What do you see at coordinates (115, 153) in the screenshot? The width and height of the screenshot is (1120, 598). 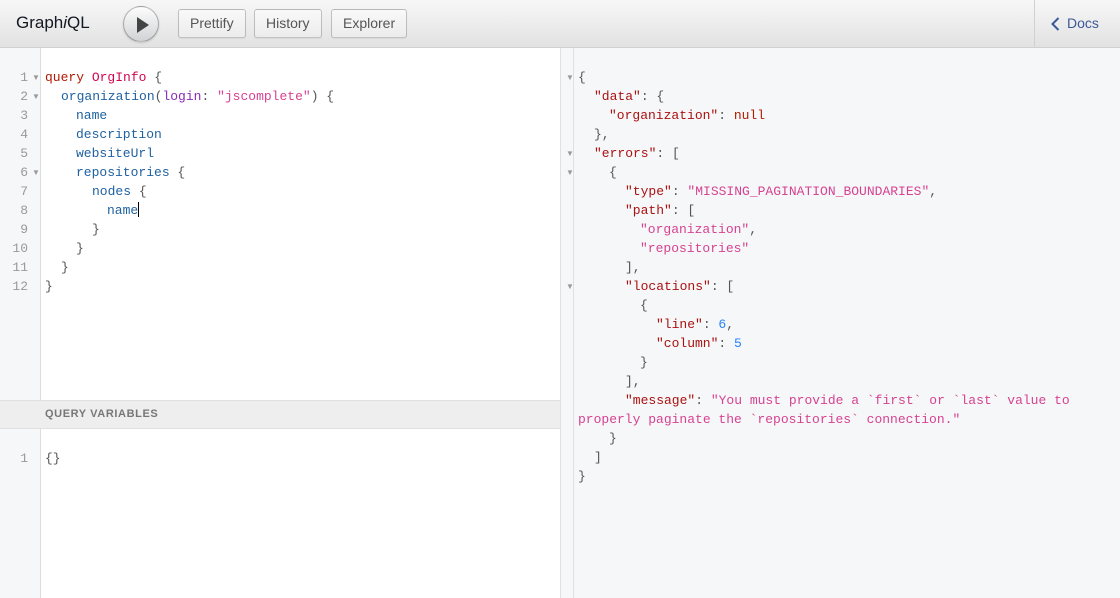 I see `code-line: websiteUrl` at bounding box center [115, 153].